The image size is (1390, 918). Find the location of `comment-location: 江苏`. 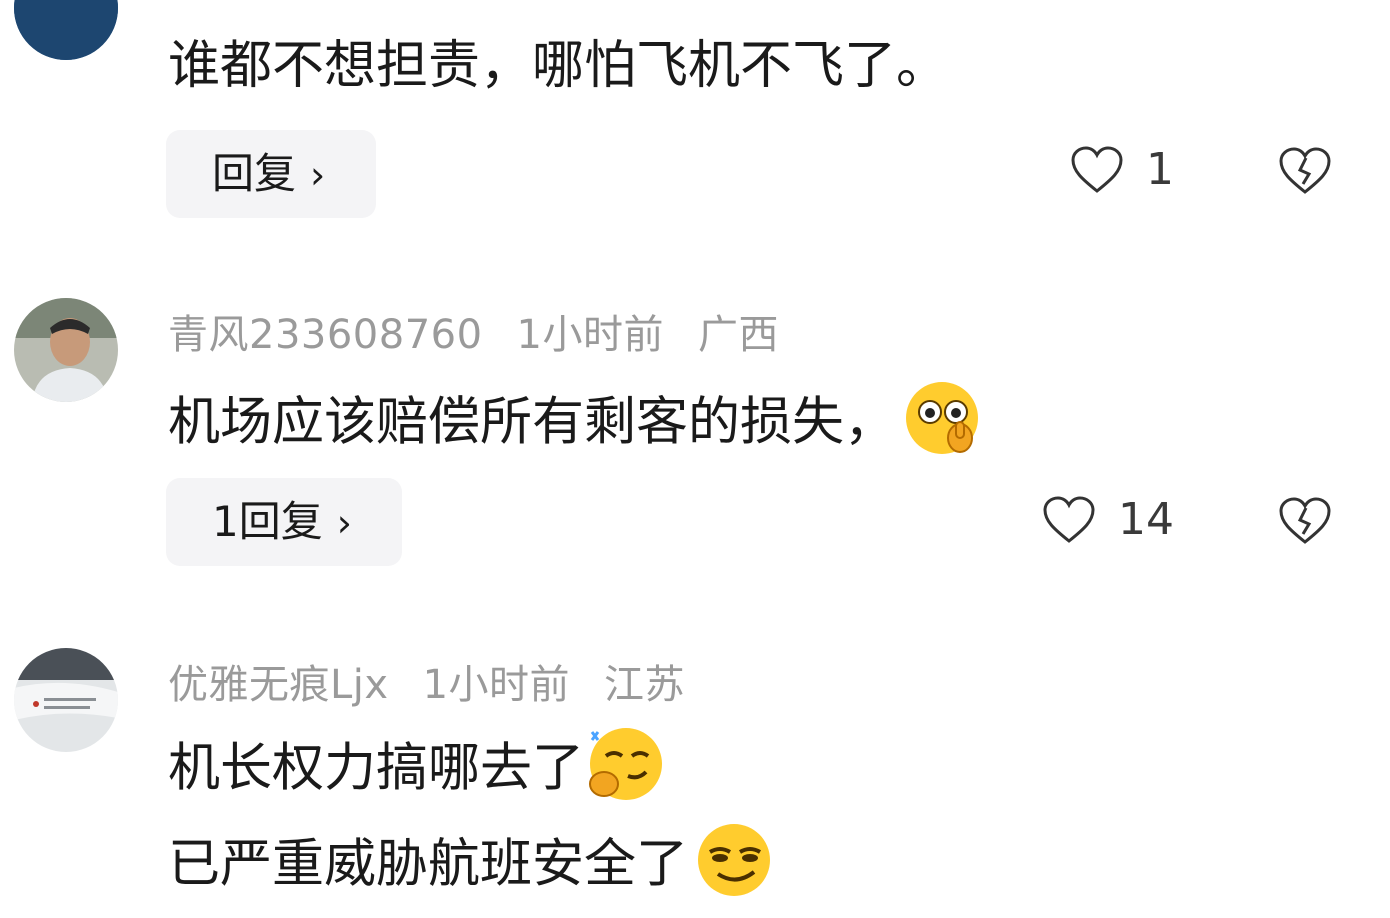

comment-location: 江苏 is located at coordinates (645, 685).